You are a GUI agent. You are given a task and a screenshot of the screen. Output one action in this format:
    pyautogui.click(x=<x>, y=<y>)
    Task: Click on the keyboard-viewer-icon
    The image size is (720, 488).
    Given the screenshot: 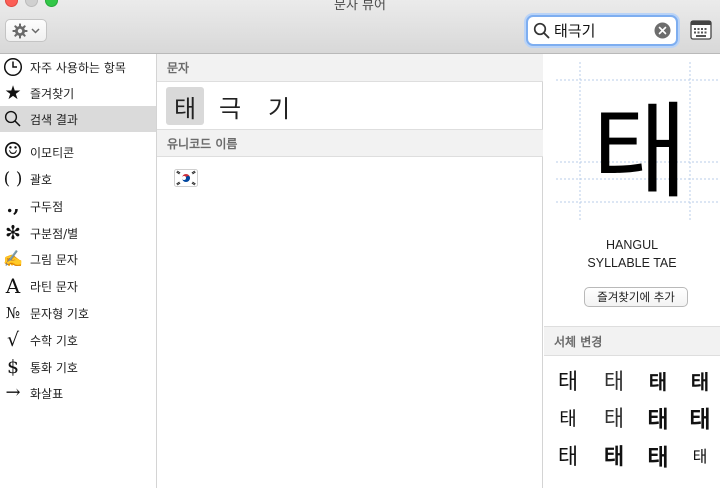 What is the action you would take?
    pyautogui.click(x=701, y=32)
    